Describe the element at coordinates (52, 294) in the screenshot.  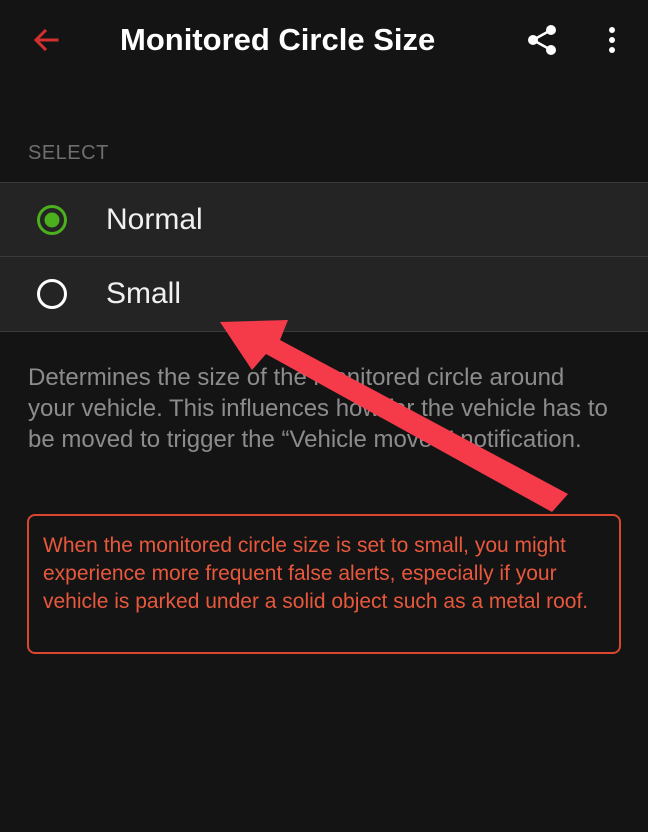
I see `radio-unselected-icon` at that location.